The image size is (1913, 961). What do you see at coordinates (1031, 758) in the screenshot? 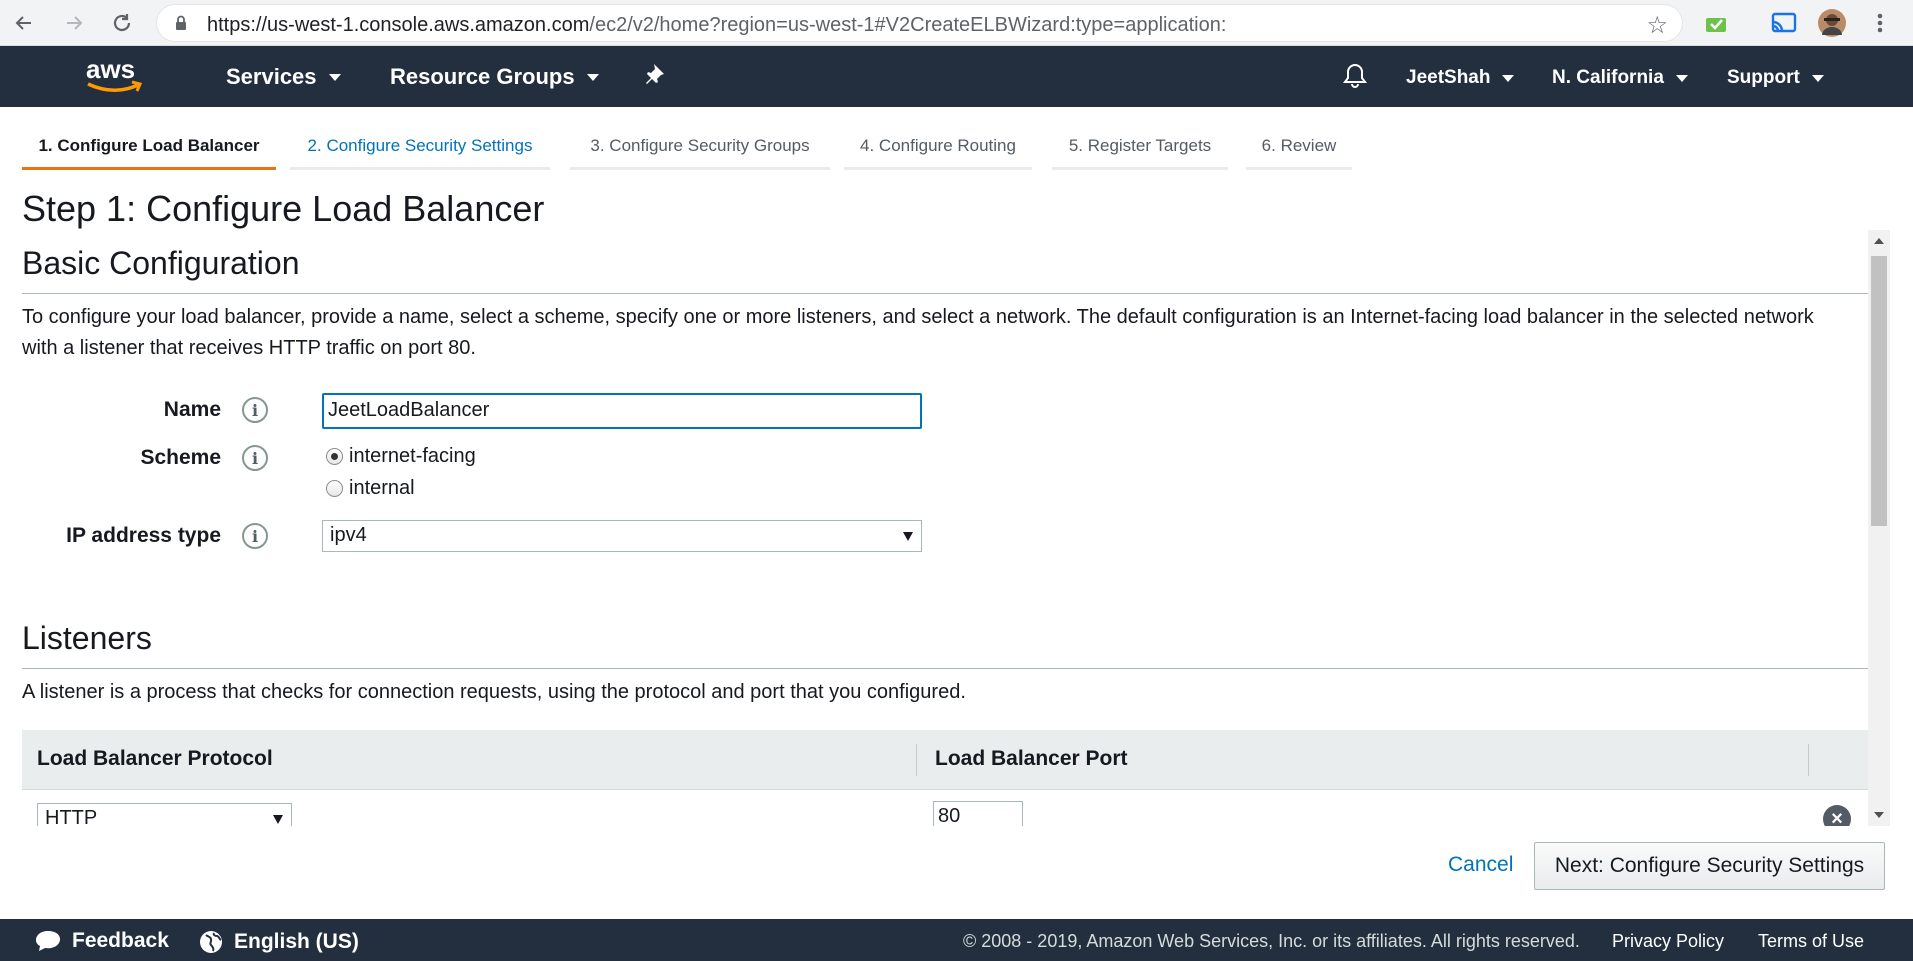
I see `column-header-port: Load Balancer Port` at bounding box center [1031, 758].